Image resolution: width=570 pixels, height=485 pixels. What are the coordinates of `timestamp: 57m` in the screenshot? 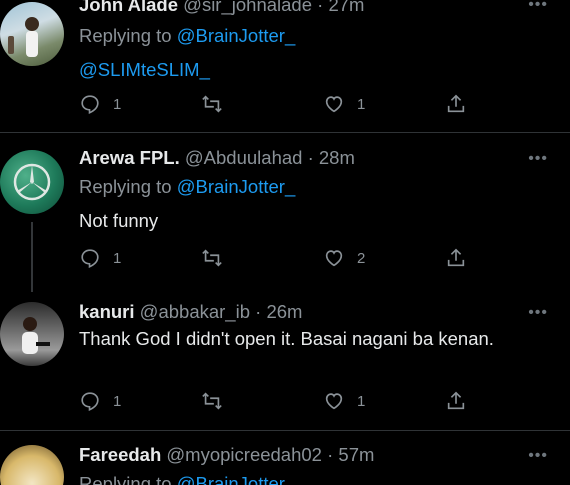 It's located at (356, 454).